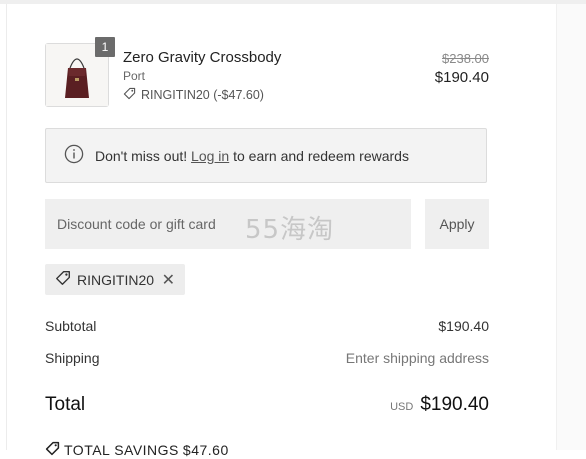  Describe the element at coordinates (121, 450) in the screenshot. I see `savings-label: TOTAL SAVINGS` at that location.